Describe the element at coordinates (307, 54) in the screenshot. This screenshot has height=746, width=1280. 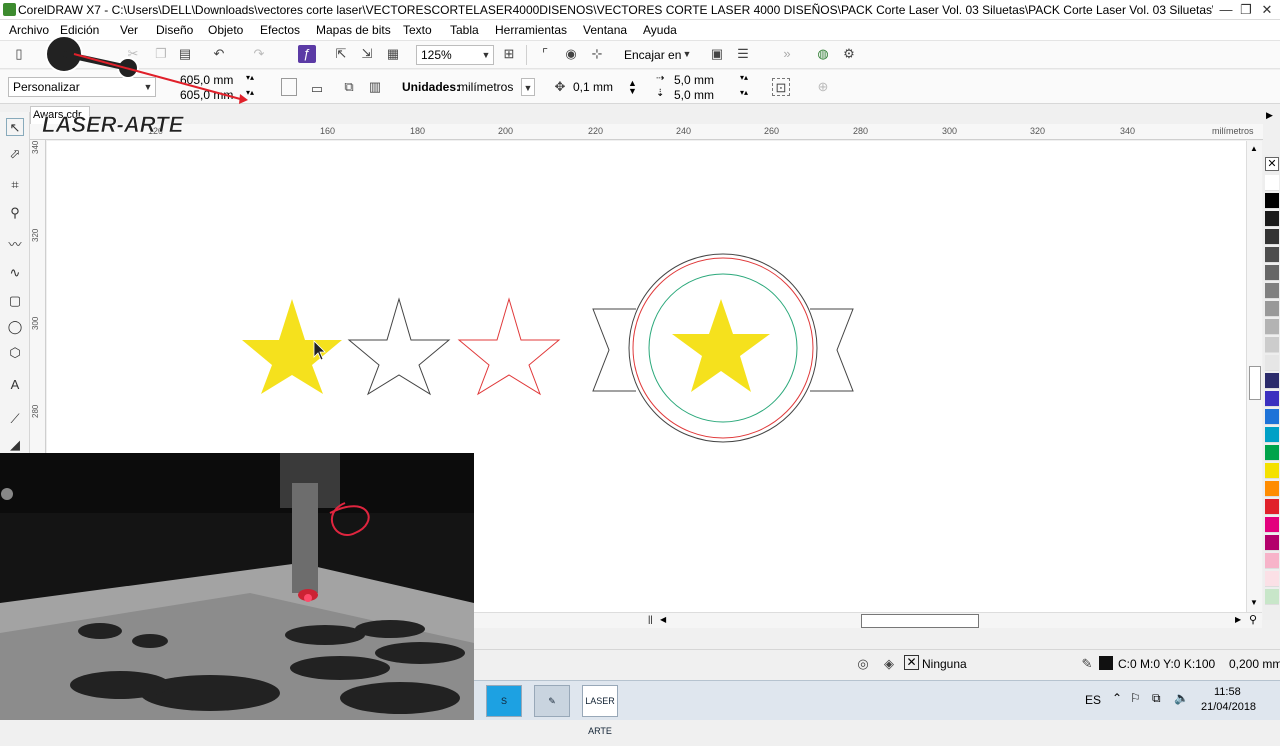
I see `search-content-icon: ƒ` at that location.